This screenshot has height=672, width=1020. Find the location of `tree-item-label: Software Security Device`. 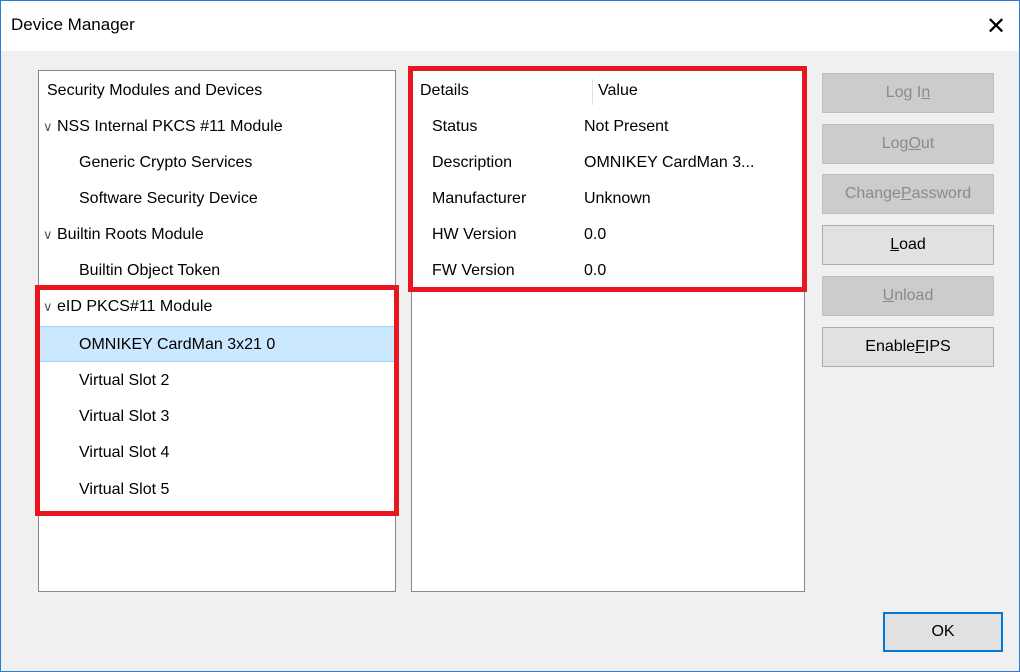

tree-item-label: Software Security Device is located at coordinates (168, 198).